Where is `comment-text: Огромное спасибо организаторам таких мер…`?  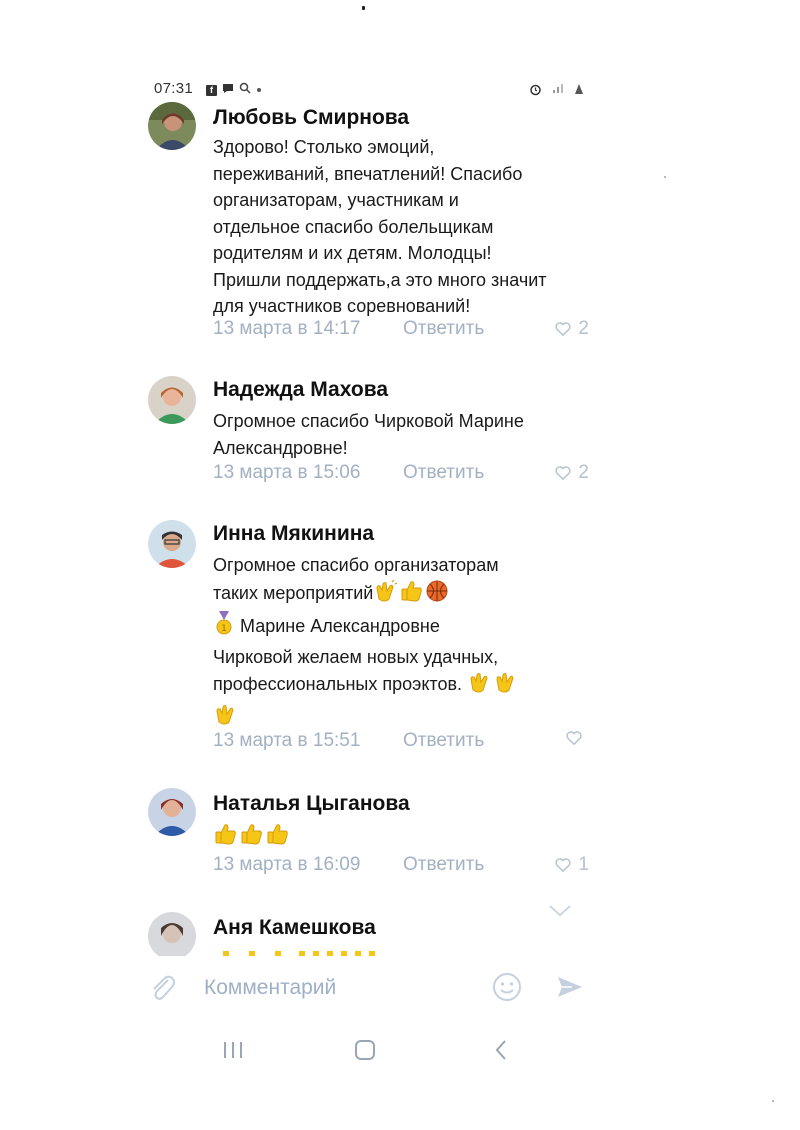
comment-text: Огромное спасибо организаторам таких мер… is located at coordinates (408, 642).